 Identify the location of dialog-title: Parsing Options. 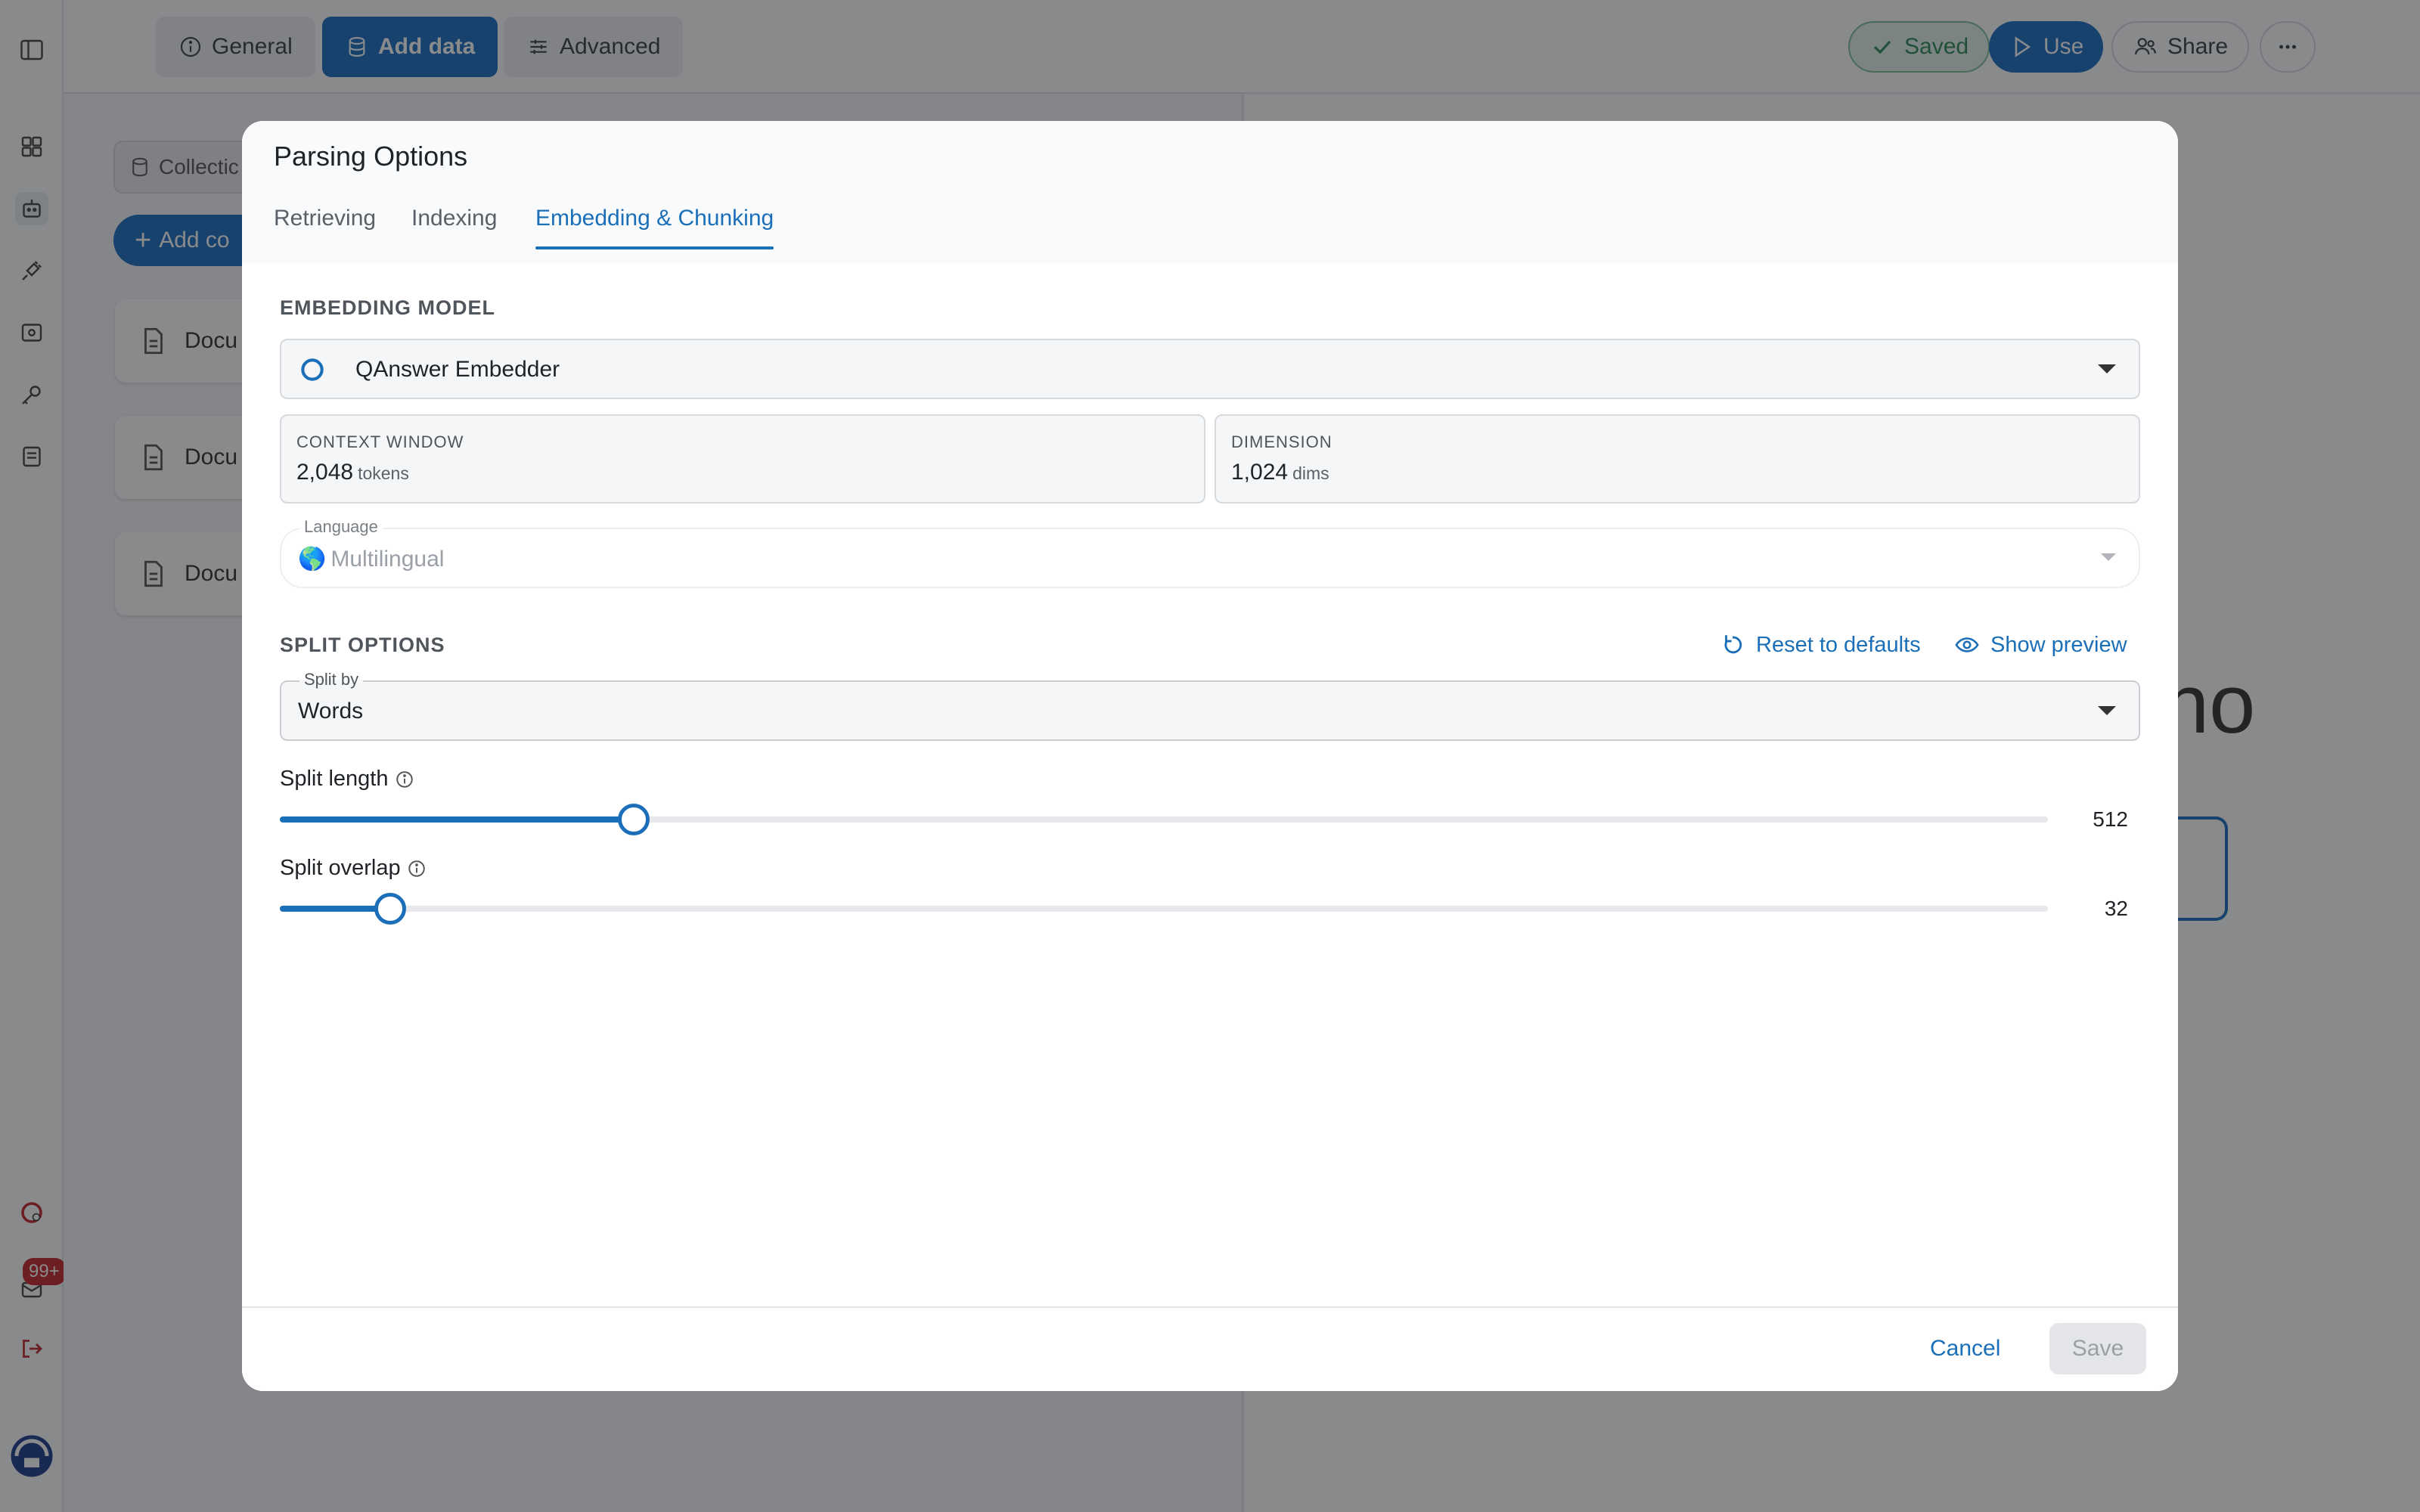
(371, 156).